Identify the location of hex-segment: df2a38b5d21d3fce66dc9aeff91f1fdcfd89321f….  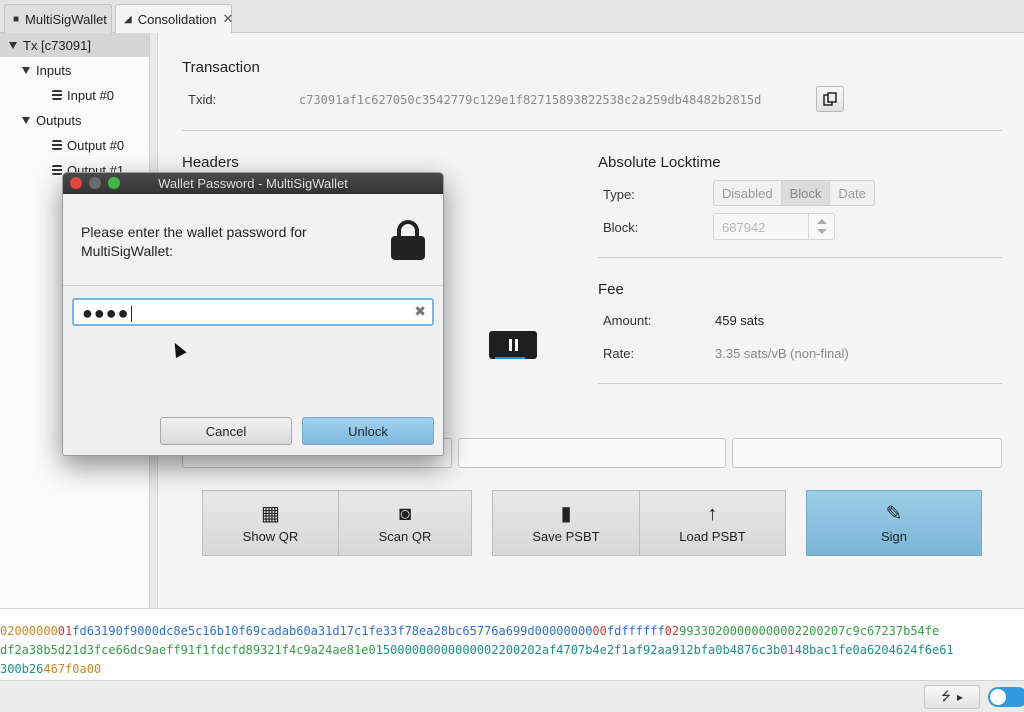
(188, 650).